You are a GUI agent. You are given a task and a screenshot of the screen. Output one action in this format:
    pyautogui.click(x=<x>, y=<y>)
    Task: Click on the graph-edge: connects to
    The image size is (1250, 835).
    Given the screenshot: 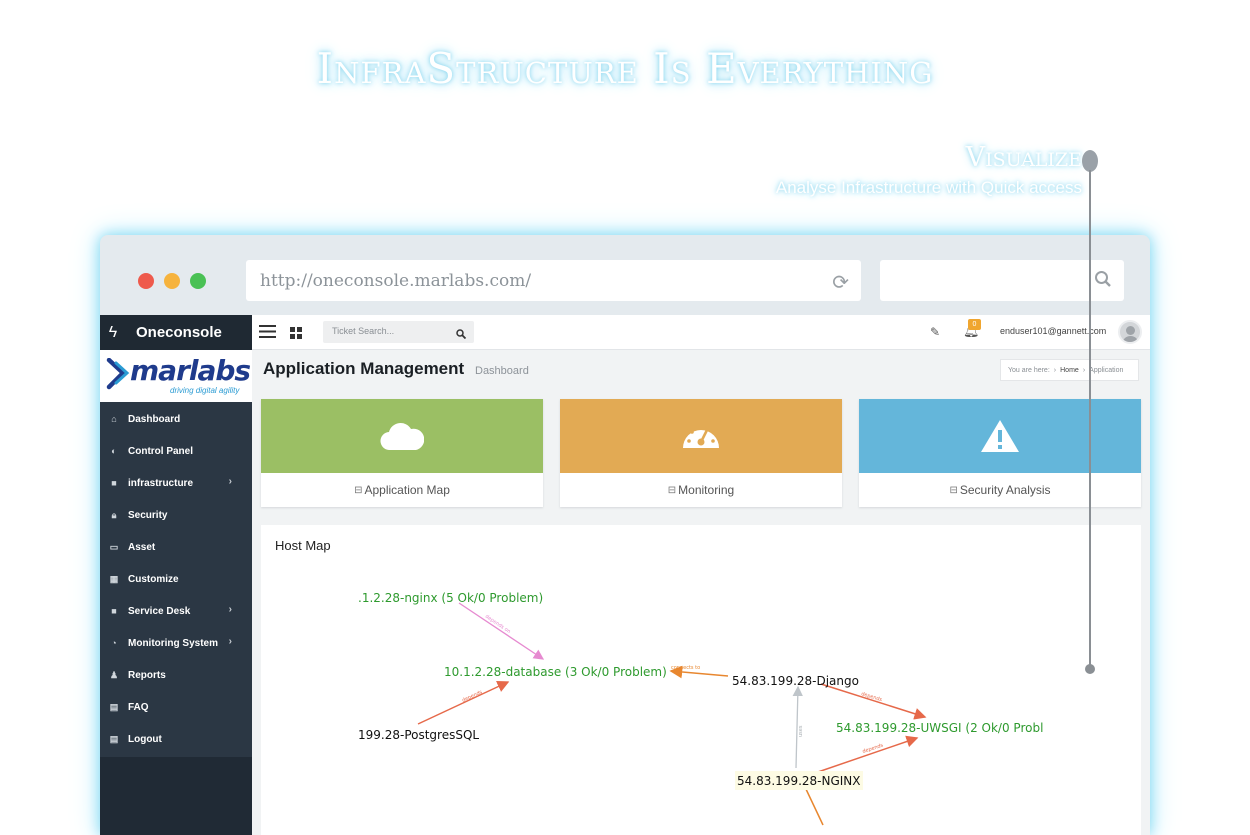 What is the action you would take?
    pyautogui.click(x=699, y=672)
    